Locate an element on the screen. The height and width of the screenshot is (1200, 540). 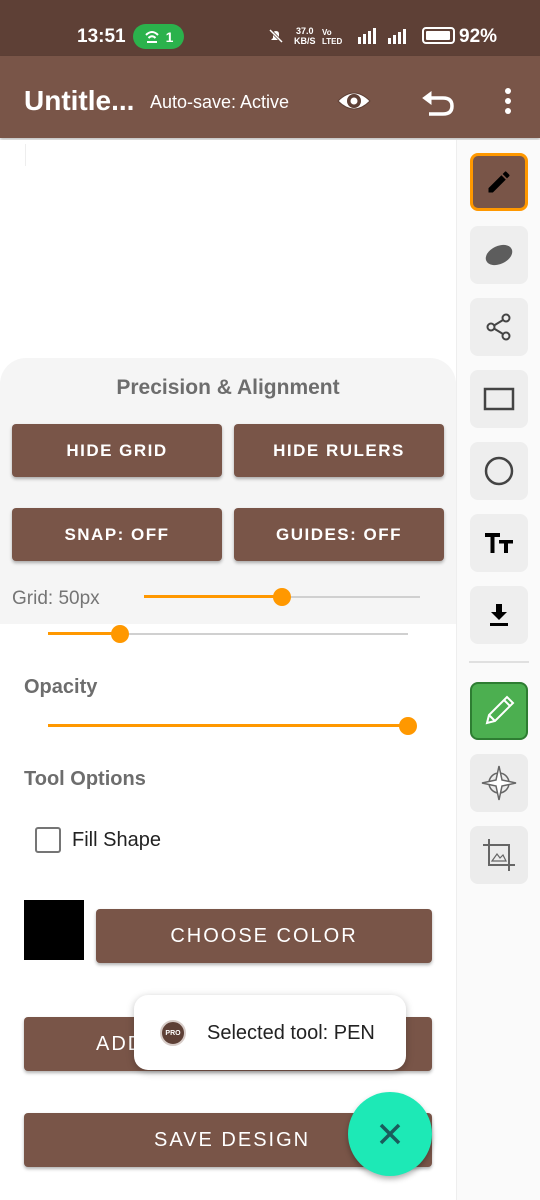
hotspot-indicator: 1 is located at coordinates (158, 36).